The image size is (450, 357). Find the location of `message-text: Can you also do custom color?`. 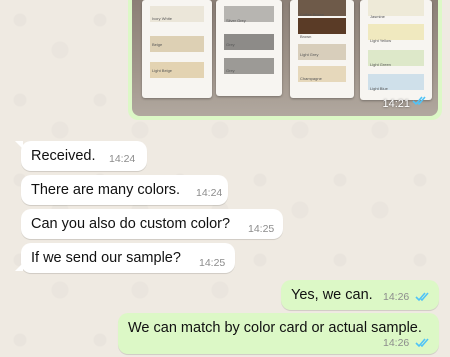

message-text: Can you also do custom color? is located at coordinates (131, 224).